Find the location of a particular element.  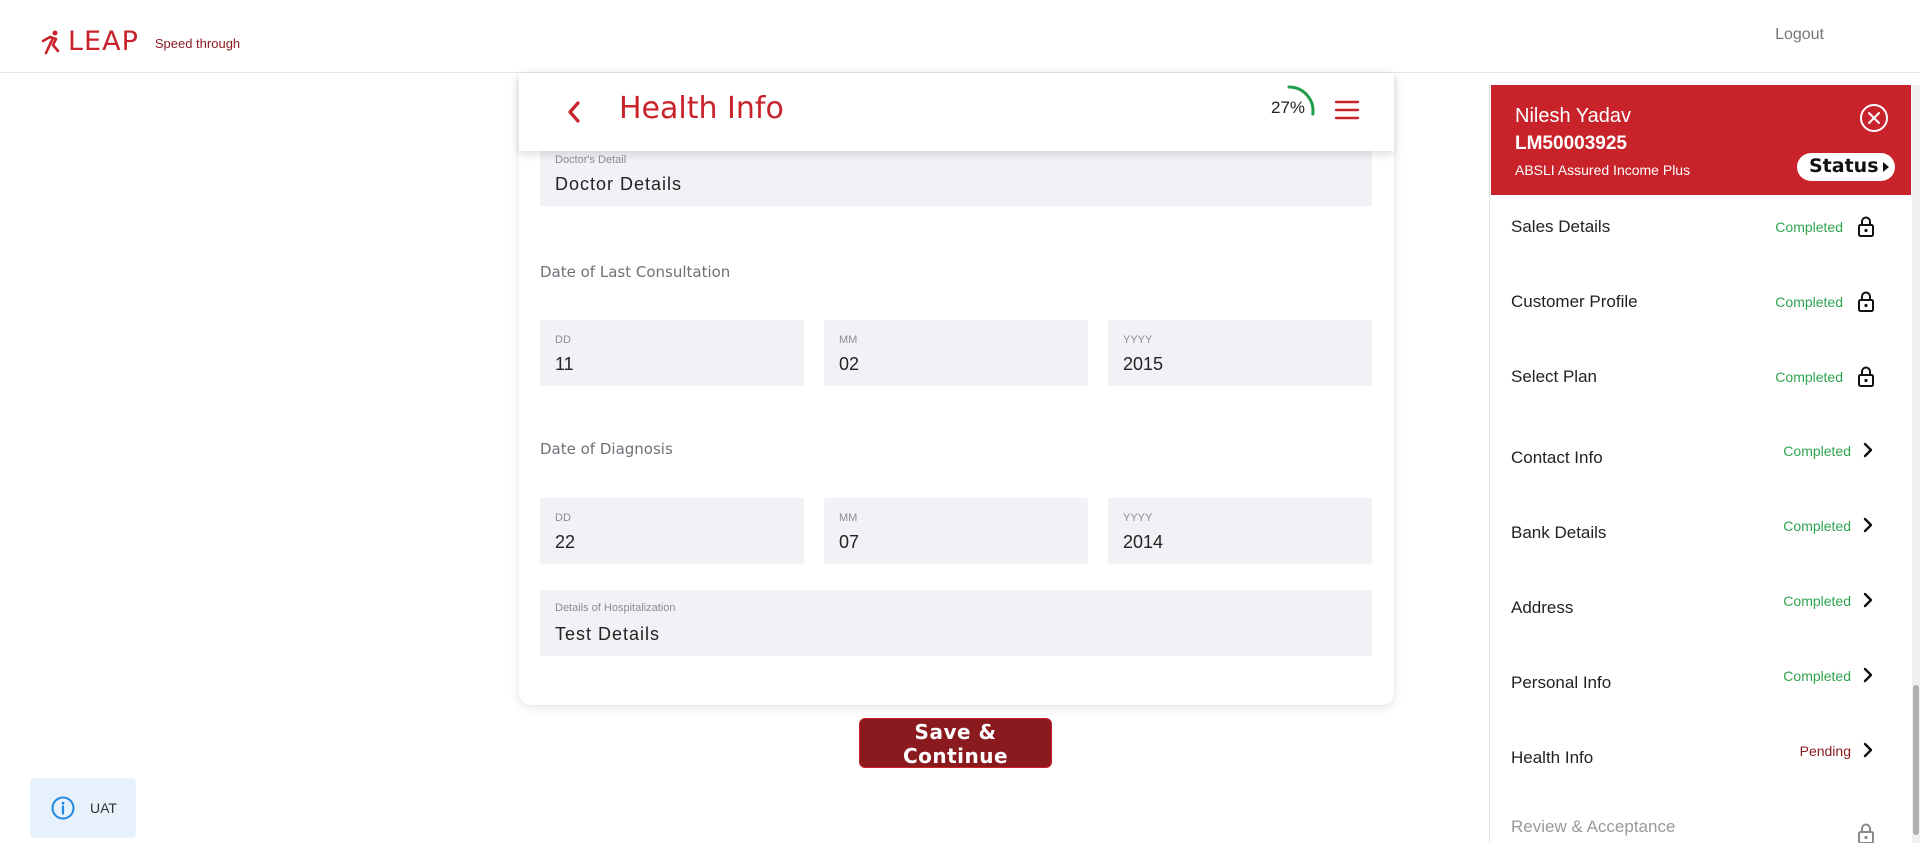

consultation-year-value: 2015 is located at coordinates (1143, 364).